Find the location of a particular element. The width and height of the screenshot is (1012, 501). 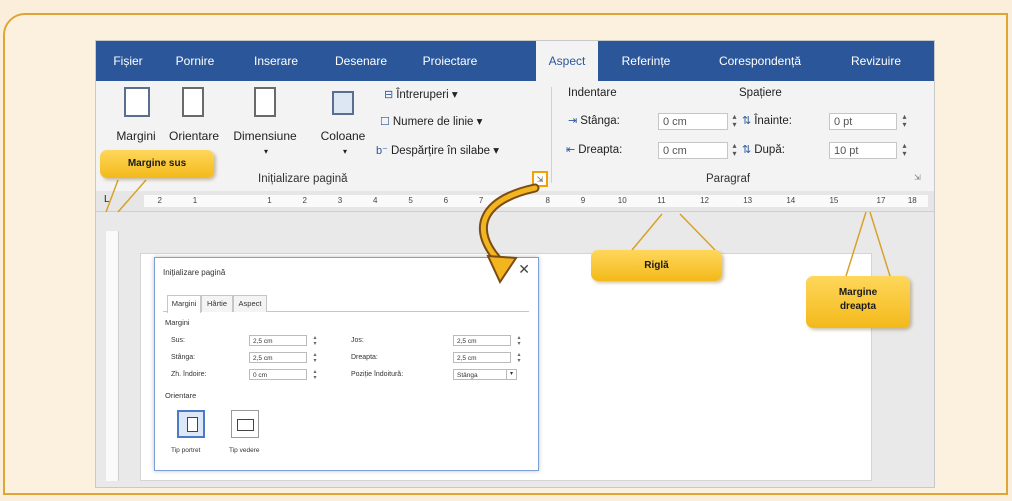

ruler-tick: 9 is located at coordinates (583, 200).